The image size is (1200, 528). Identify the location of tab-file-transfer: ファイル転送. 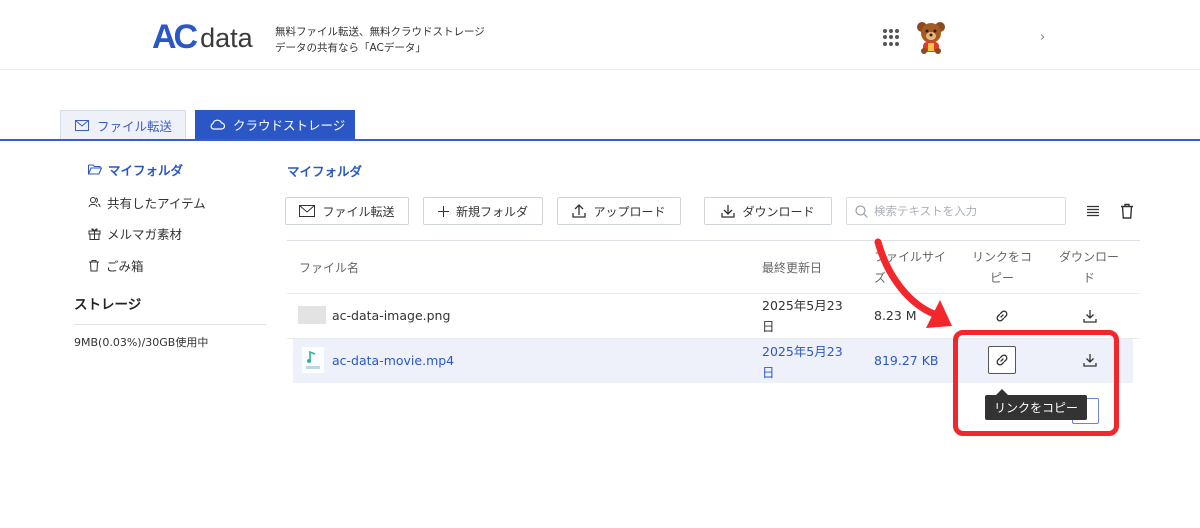
(123, 124).